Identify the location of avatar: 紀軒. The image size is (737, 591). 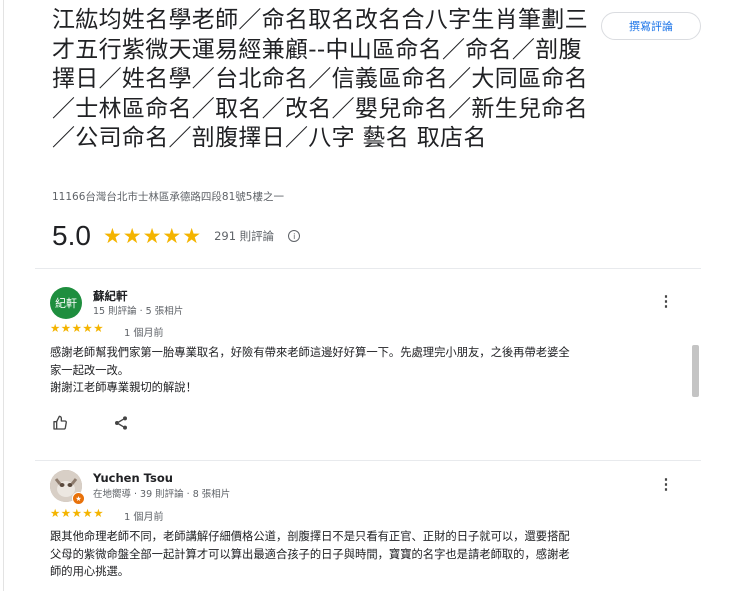
(66, 303).